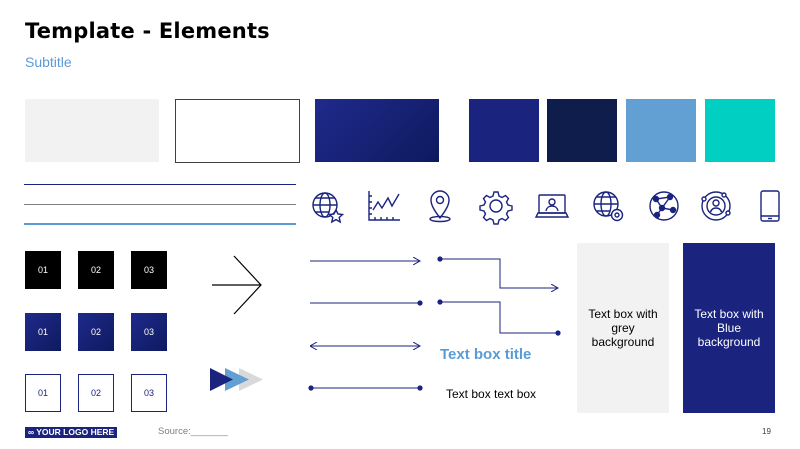 The width and height of the screenshot is (800, 449). Describe the element at coordinates (740, 130) in the screenshot. I see `swatch-teal` at that location.